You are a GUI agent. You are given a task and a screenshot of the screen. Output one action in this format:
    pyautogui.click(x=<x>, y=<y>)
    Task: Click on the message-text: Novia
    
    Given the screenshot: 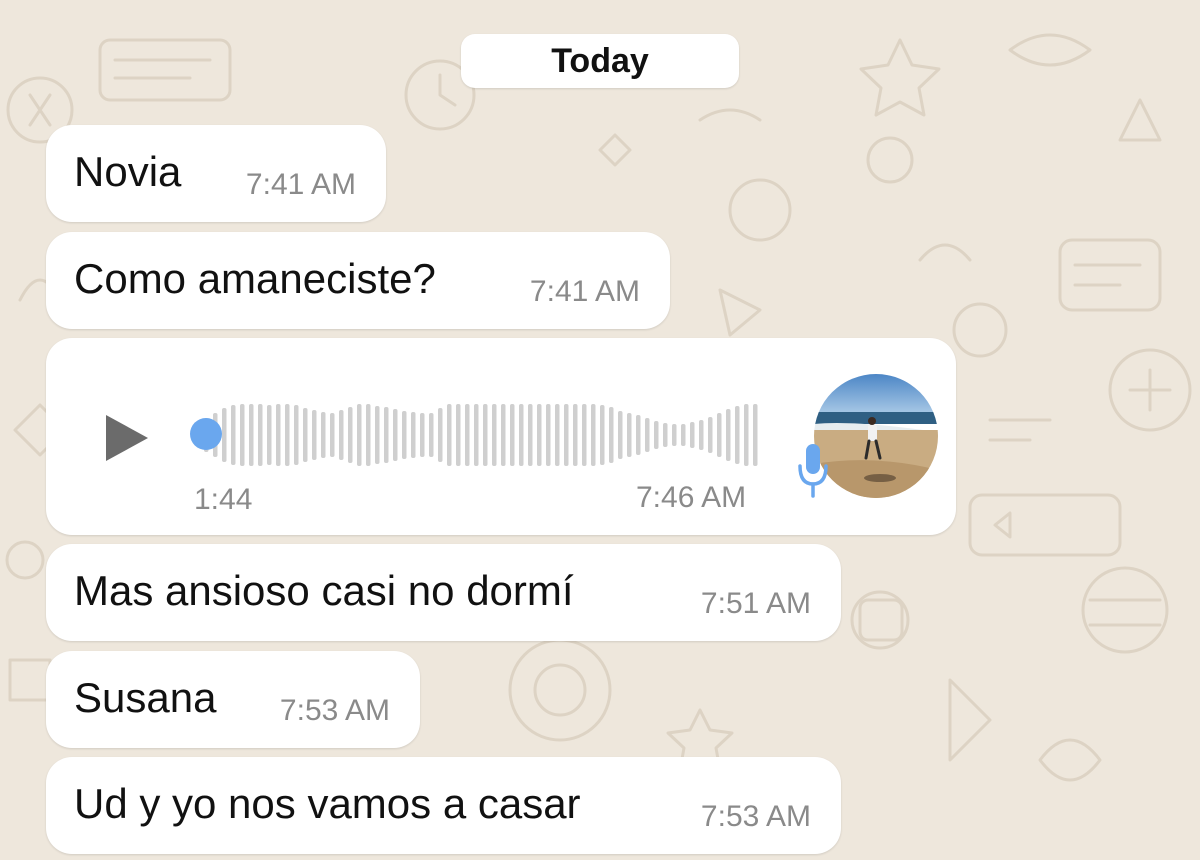 What is the action you would take?
    pyautogui.click(x=128, y=171)
    